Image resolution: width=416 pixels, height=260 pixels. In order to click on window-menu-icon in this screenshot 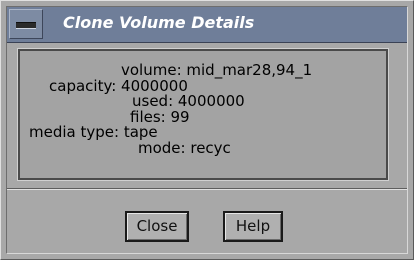, I will do `click(26, 25)`.